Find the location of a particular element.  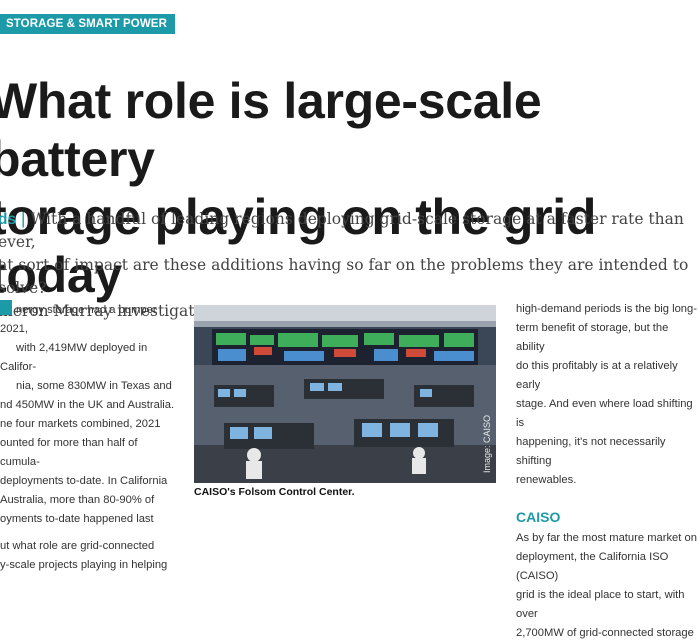

section-tag: STORAGE & SMART POWER is located at coordinates (87, 24).